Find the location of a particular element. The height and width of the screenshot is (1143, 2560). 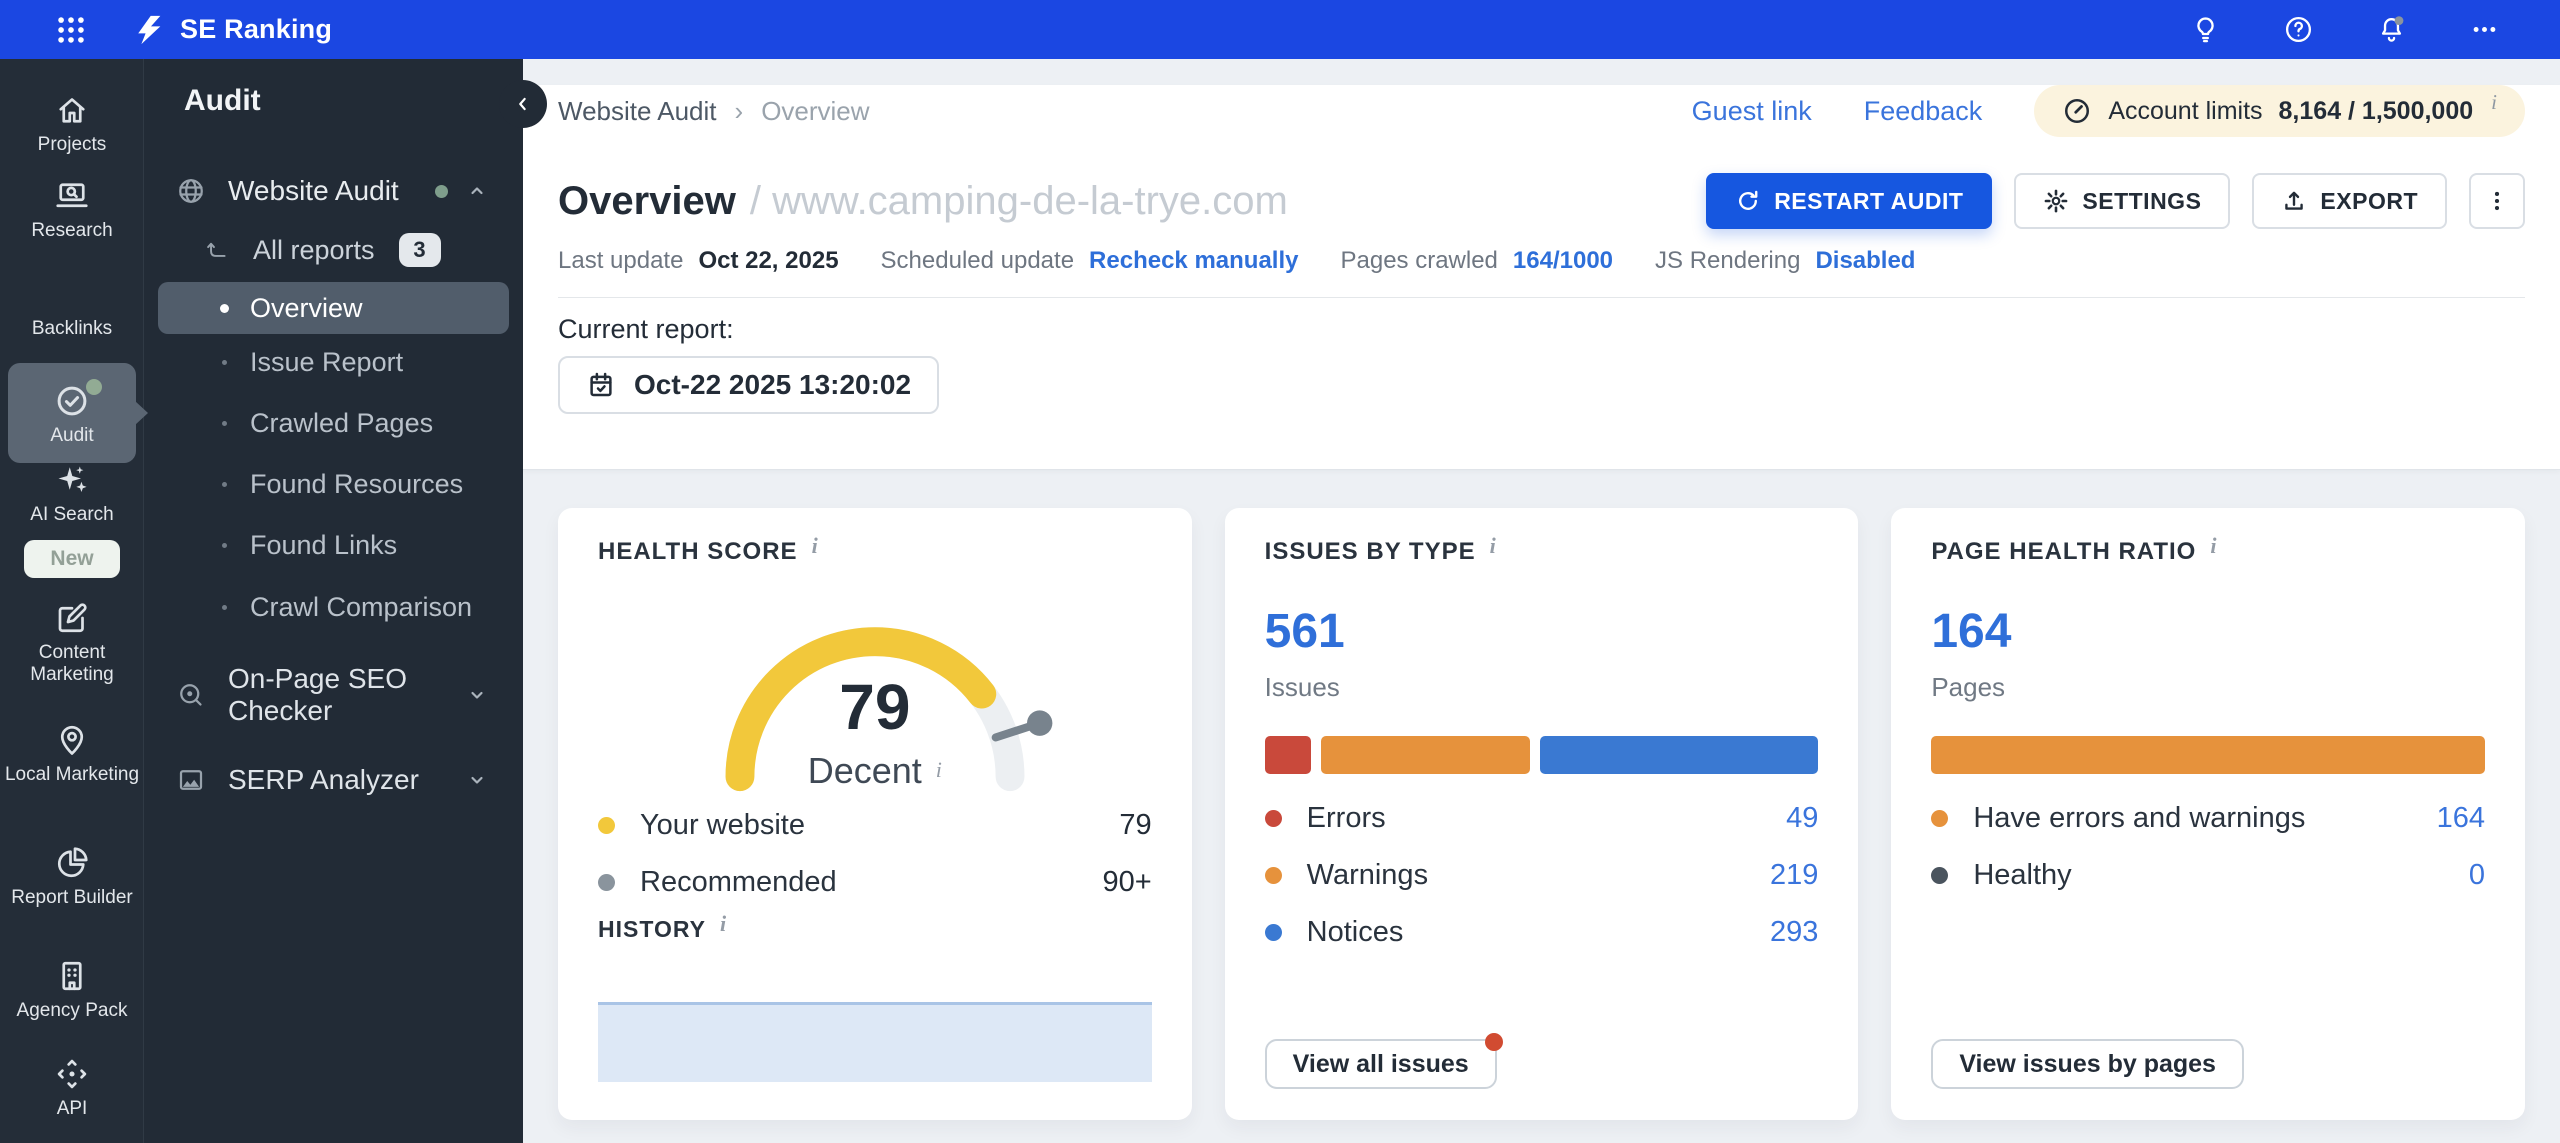

meta-js-rendering: JS Rendering Disabled is located at coordinates (1785, 261).